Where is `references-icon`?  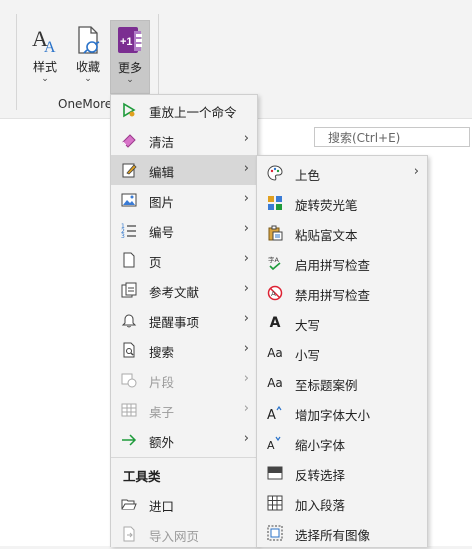
references-icon is located at coordinates (129, 290).